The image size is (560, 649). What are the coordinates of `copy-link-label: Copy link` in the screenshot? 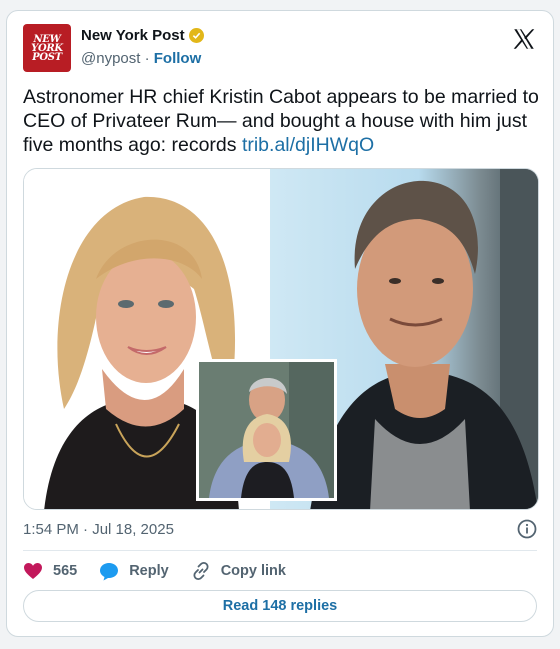 It's located at (253, 571).